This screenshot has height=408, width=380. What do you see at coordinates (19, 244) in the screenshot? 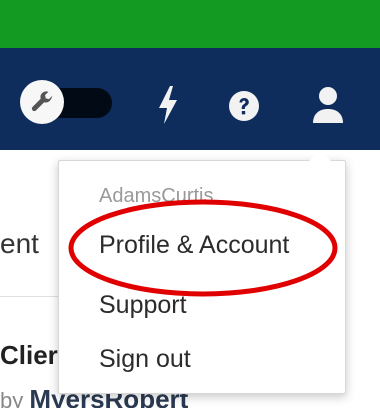
I see `tab-label-partial: ent` at bounding box center [19, 244].